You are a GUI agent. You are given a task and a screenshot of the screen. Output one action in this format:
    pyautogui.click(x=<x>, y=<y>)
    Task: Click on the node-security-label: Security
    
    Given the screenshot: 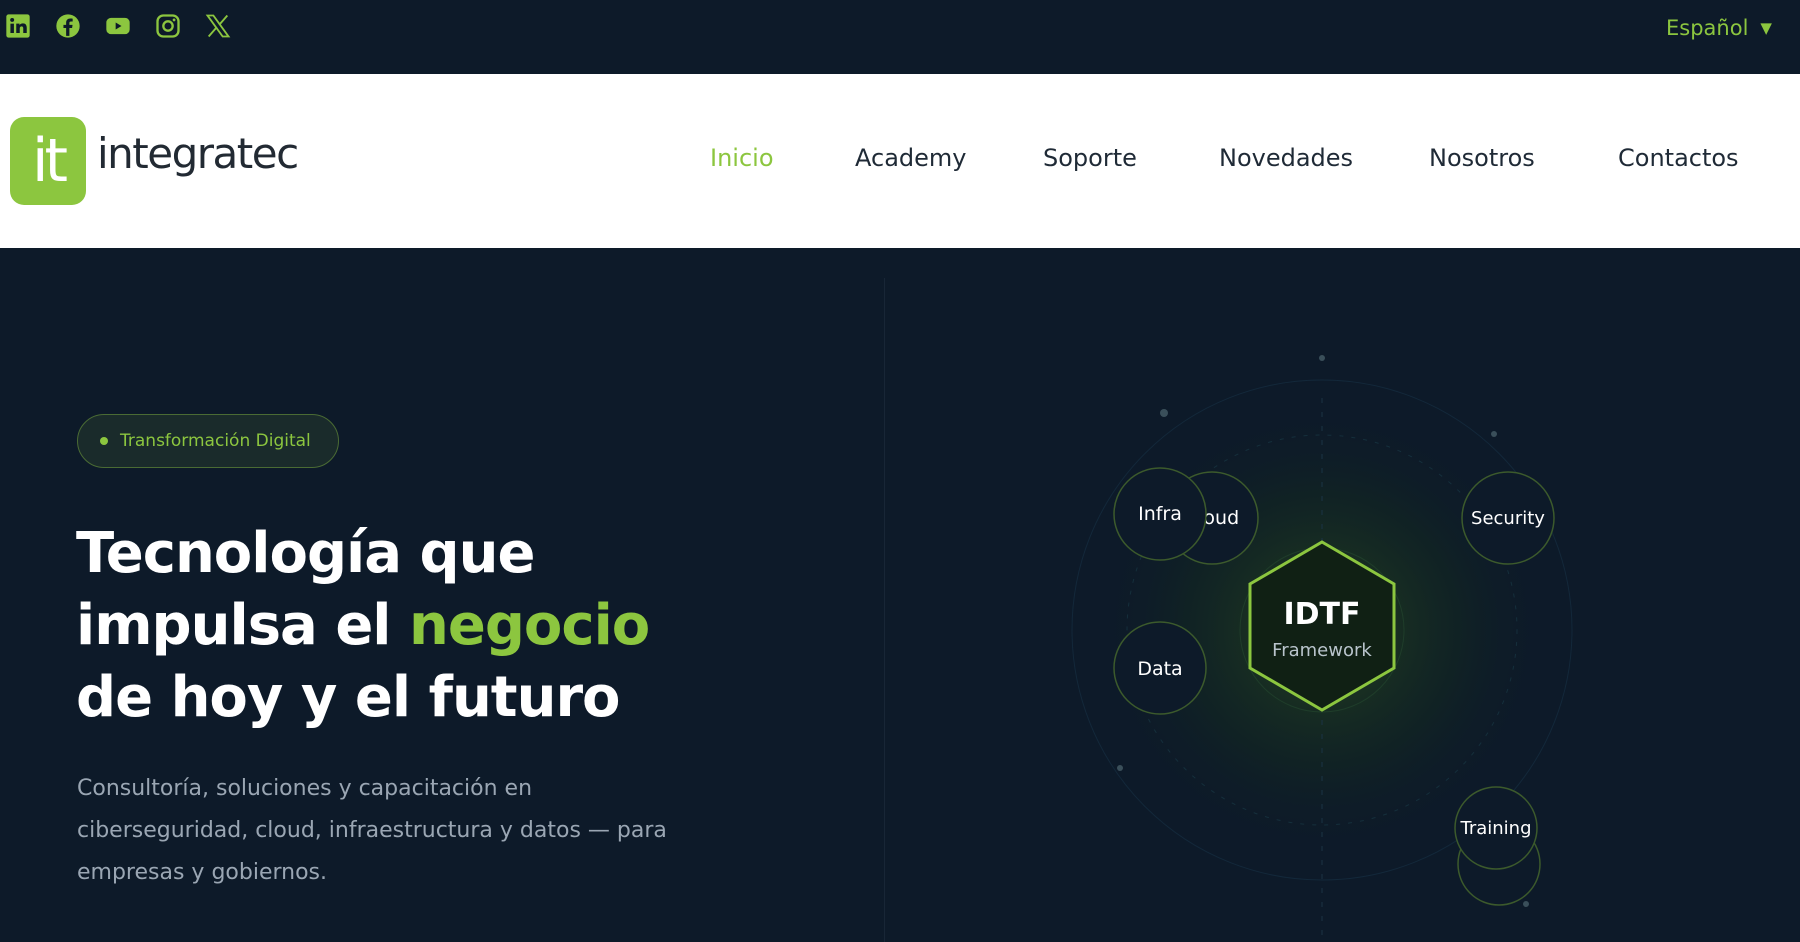 What is the action you would take?
    pyautogui.click(x=1508, y=518)
    